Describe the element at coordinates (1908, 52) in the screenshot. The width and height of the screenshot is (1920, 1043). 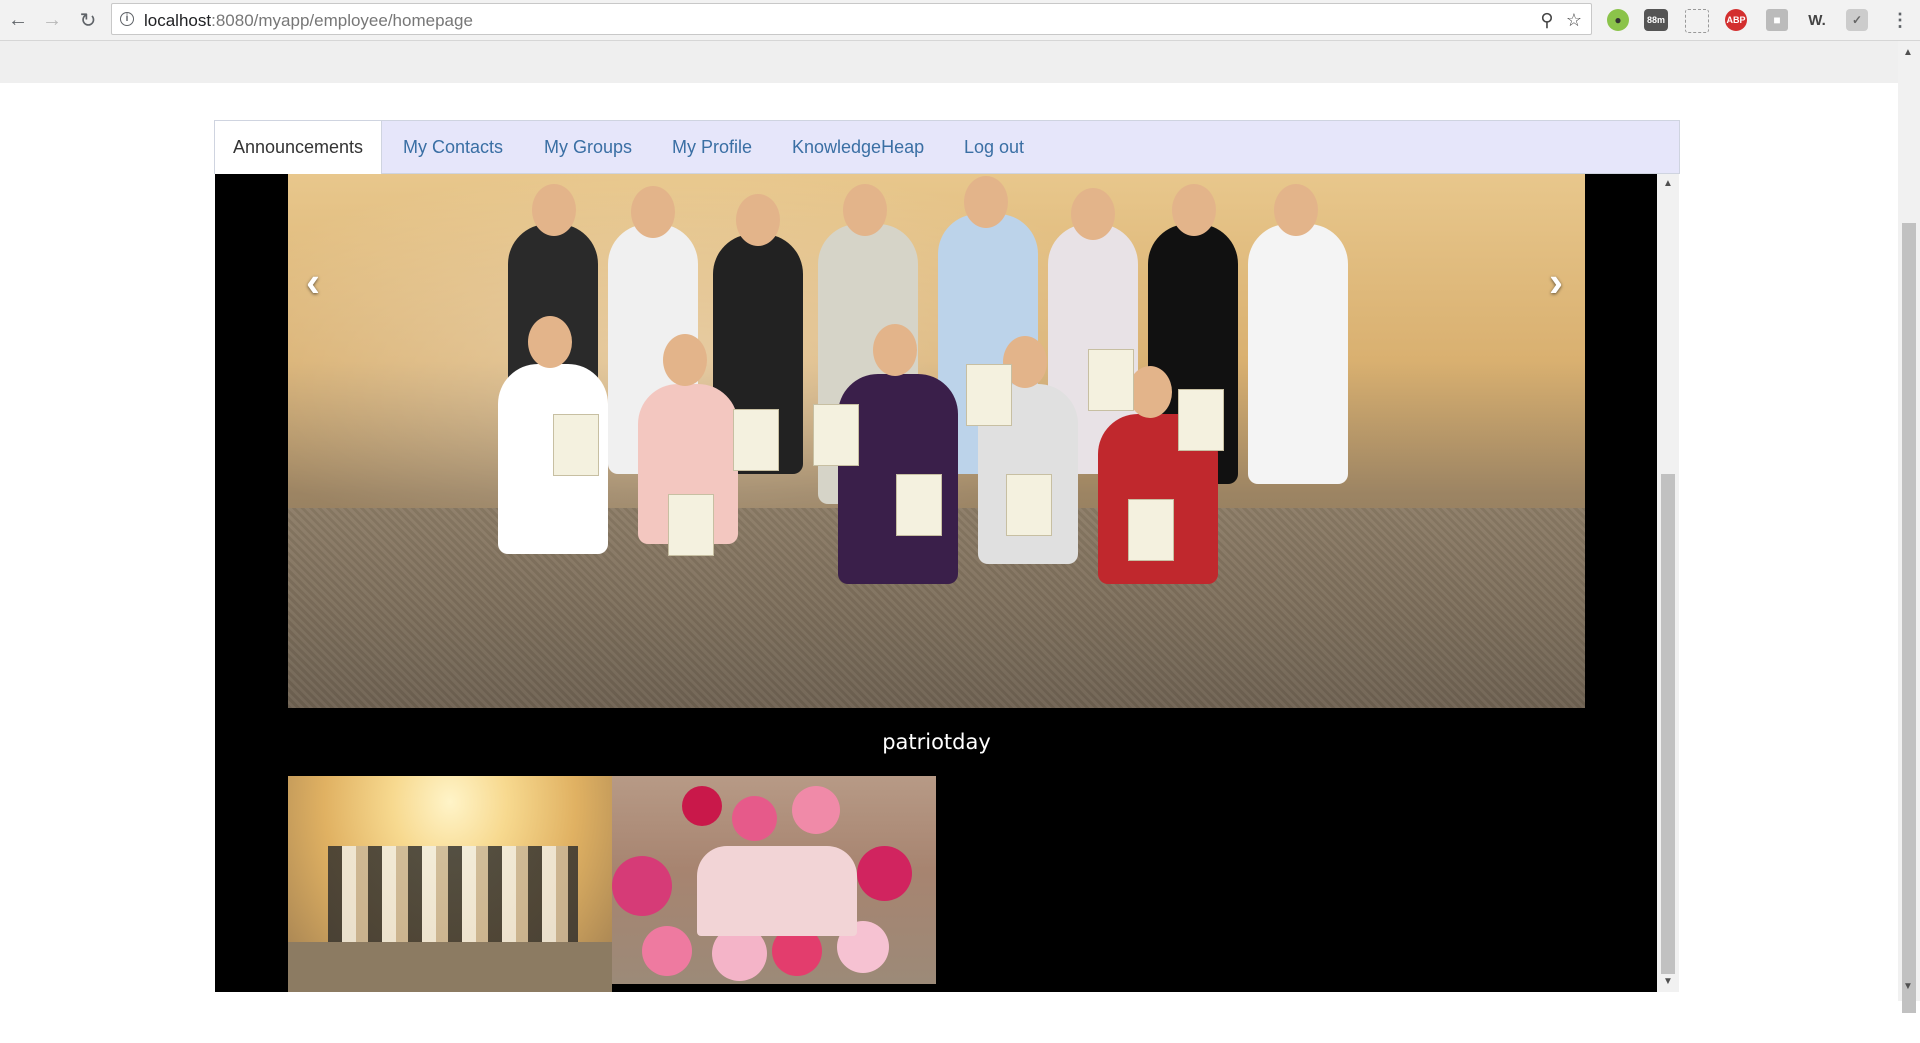
I see `scroll-up-icon: ▲` at that location.